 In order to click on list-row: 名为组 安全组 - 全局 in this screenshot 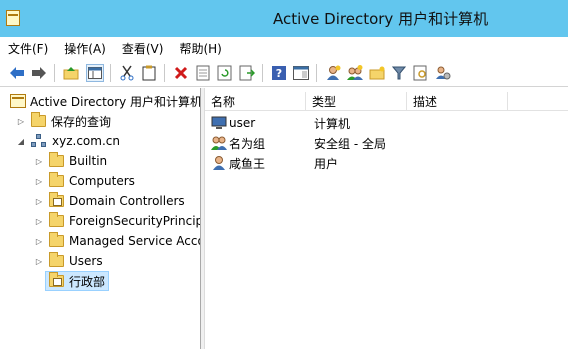, I will do `click(385, 143)`.